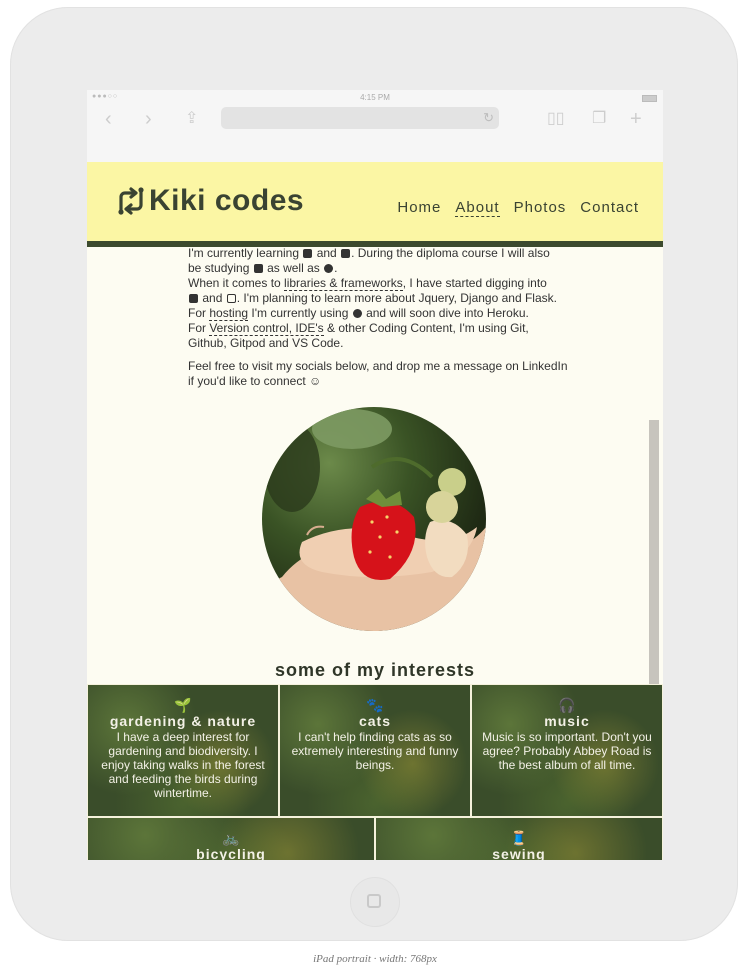  What do you see at coordinates (229, 313) in the screenshot?
I see `hosting-link: hosting` at bounding box center [229, 313].